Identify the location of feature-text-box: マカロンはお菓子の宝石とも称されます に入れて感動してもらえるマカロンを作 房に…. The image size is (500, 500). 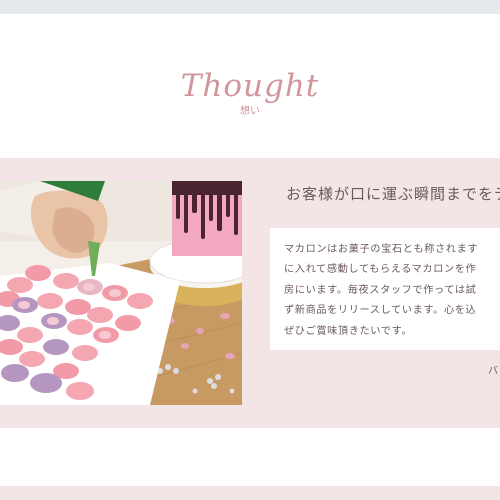
(385, 289).